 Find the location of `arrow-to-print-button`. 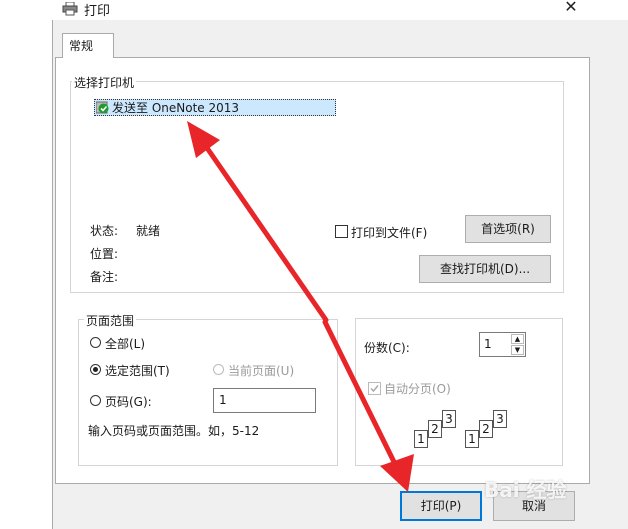

arrow-to-print-button is located at coordinates (361, 395).